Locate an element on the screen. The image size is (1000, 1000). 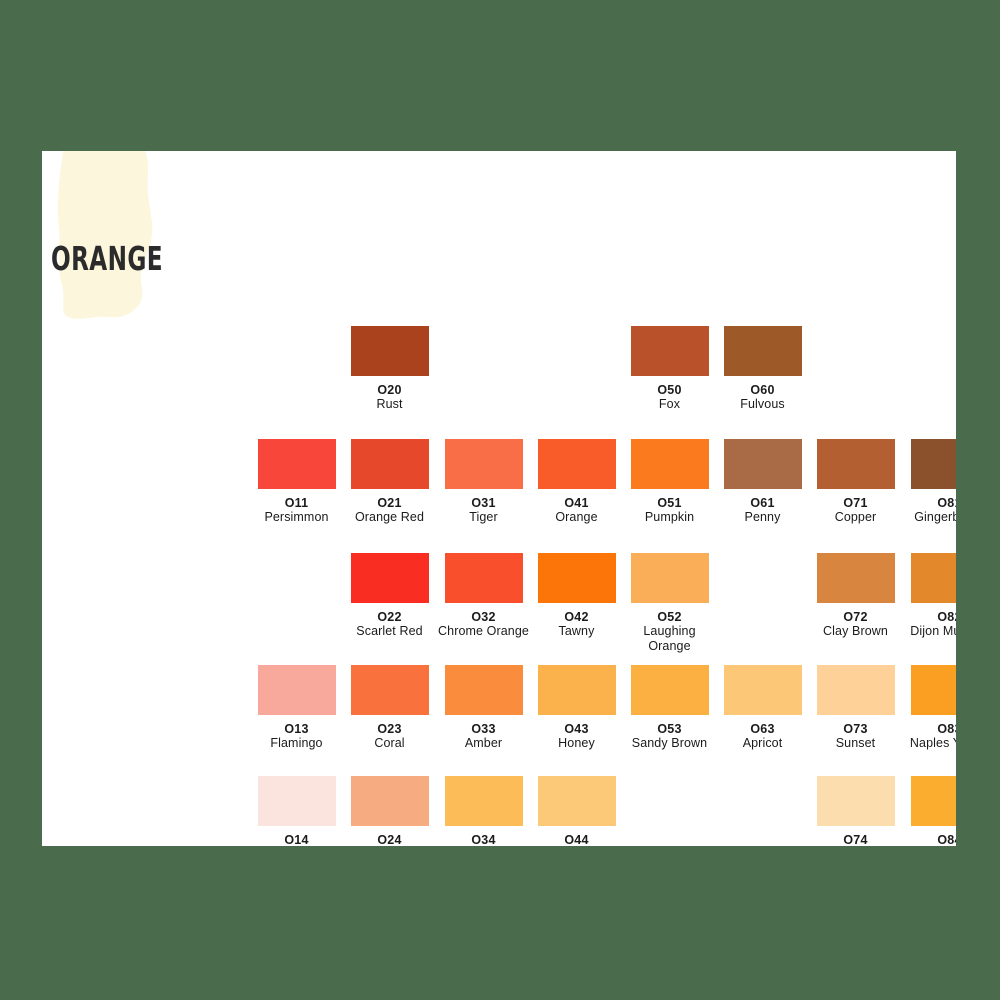
swatch-code: O63 is located at coordinates (762, 729).